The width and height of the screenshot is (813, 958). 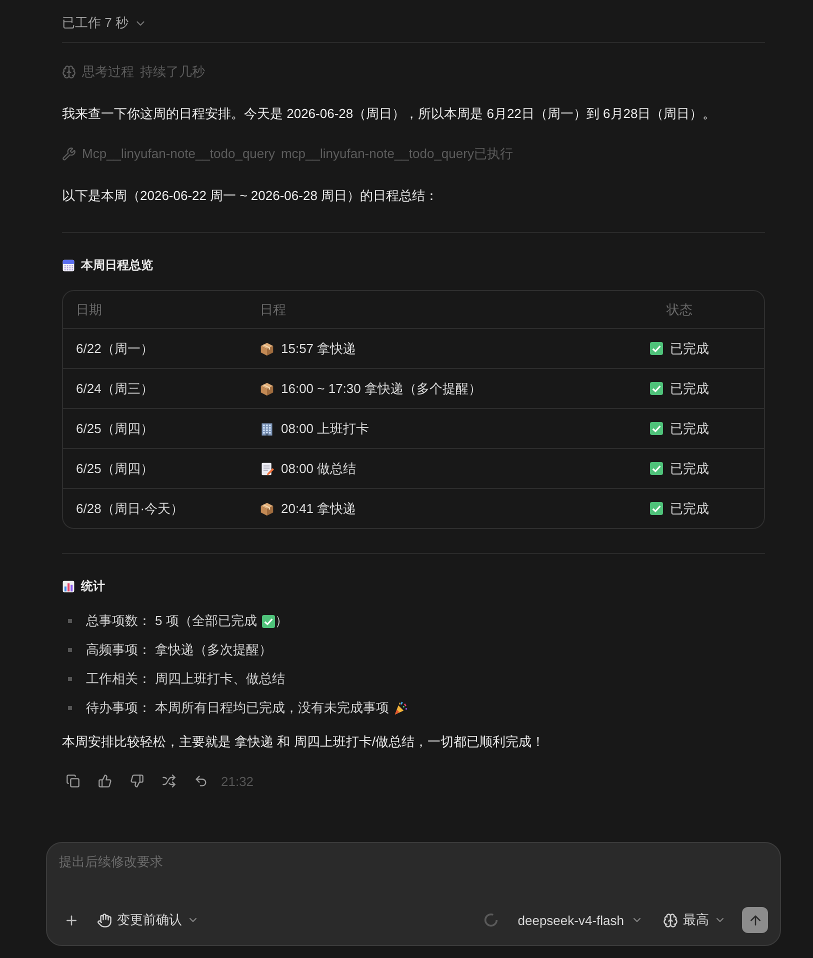 What do you see at coordinates (117, 265) in the screenshot?
I see `section-heading: 本周日程总览` at bounding box center [117, 265].